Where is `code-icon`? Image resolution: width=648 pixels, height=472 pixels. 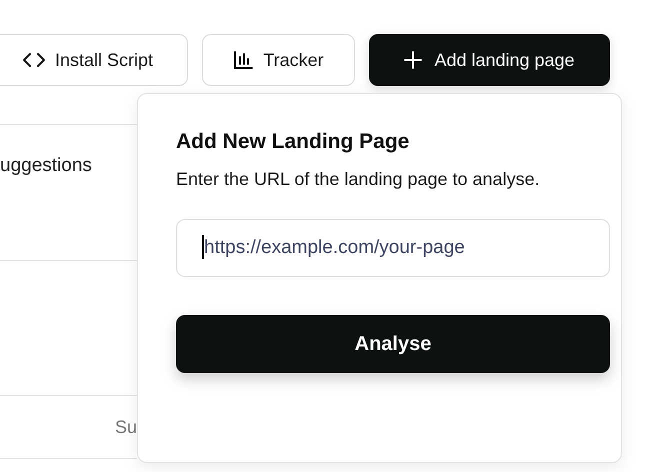
code-icon is located at coordinates (33, 60).